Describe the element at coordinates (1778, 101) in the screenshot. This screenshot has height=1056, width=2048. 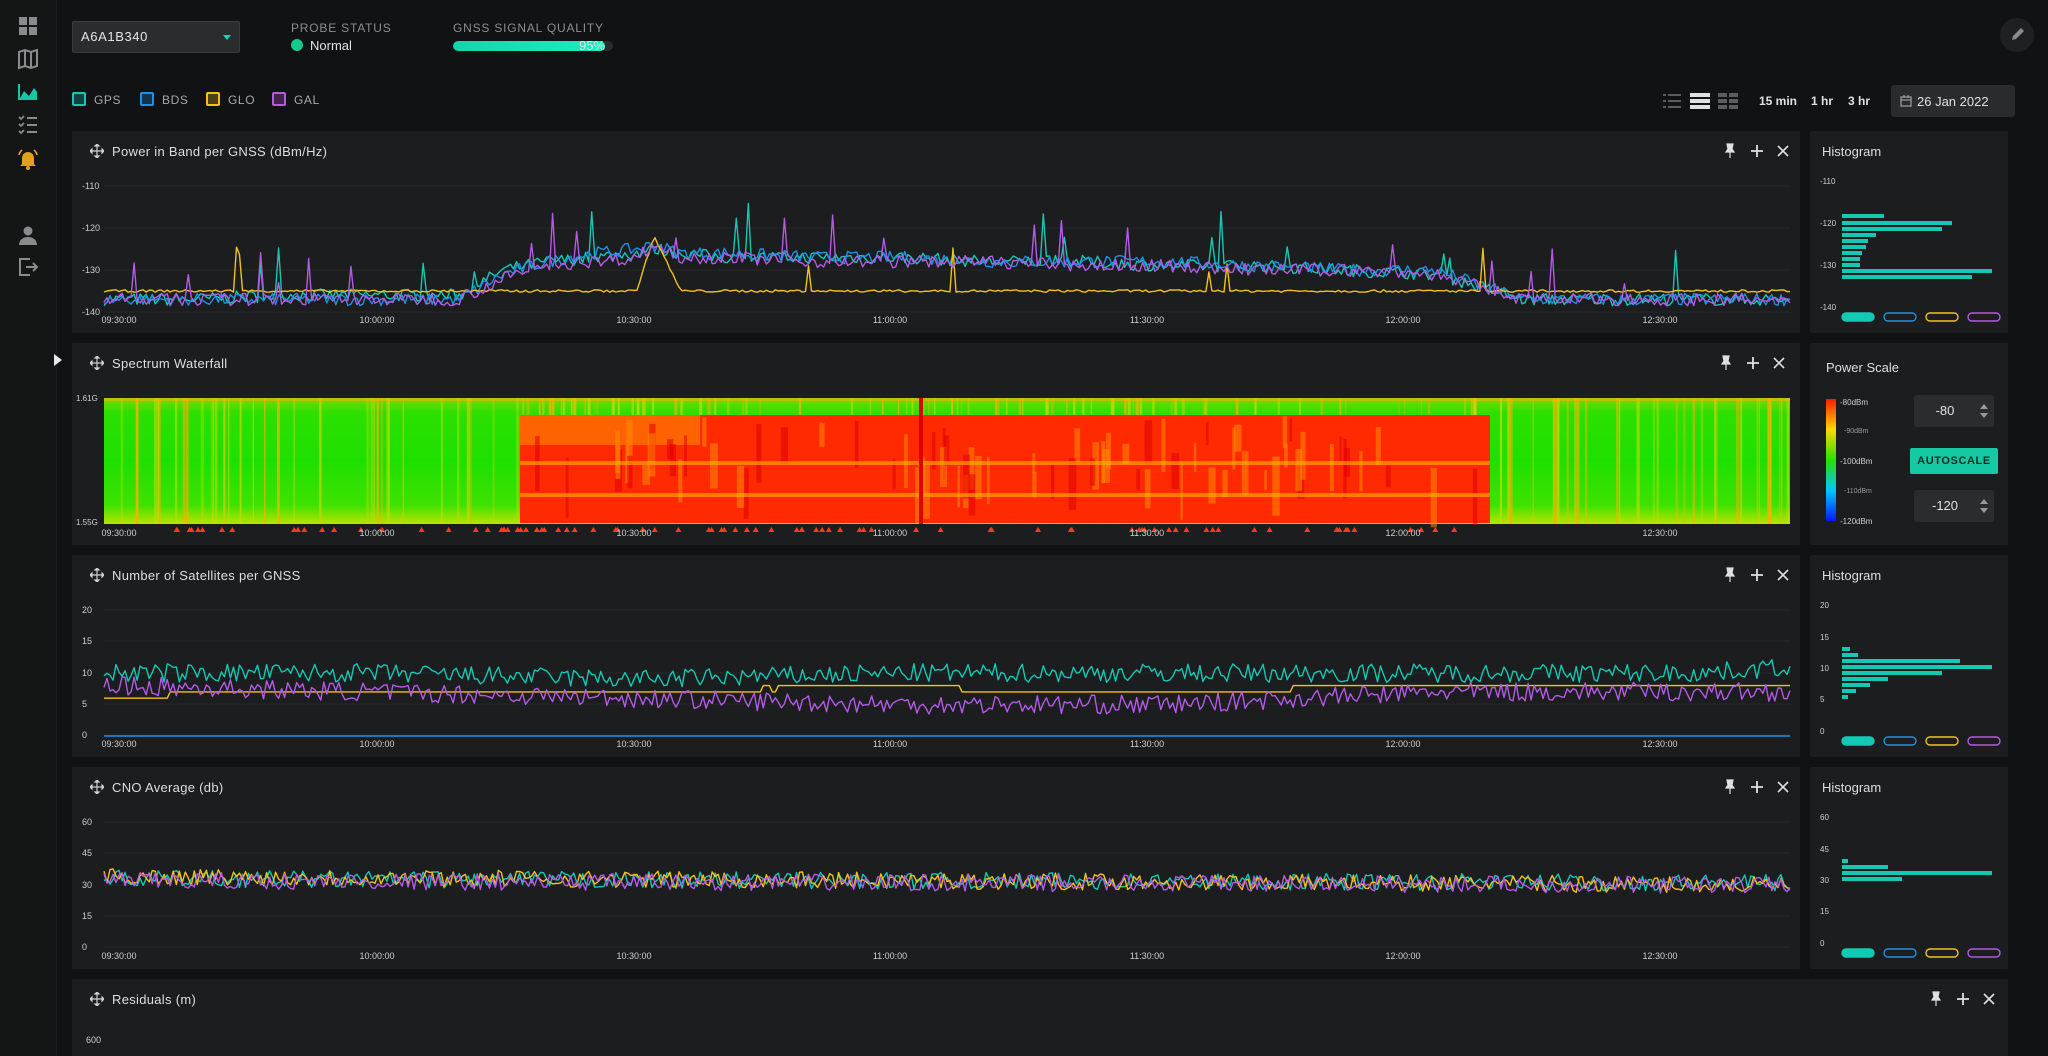
I see `range-15min: 15 min` at that location.